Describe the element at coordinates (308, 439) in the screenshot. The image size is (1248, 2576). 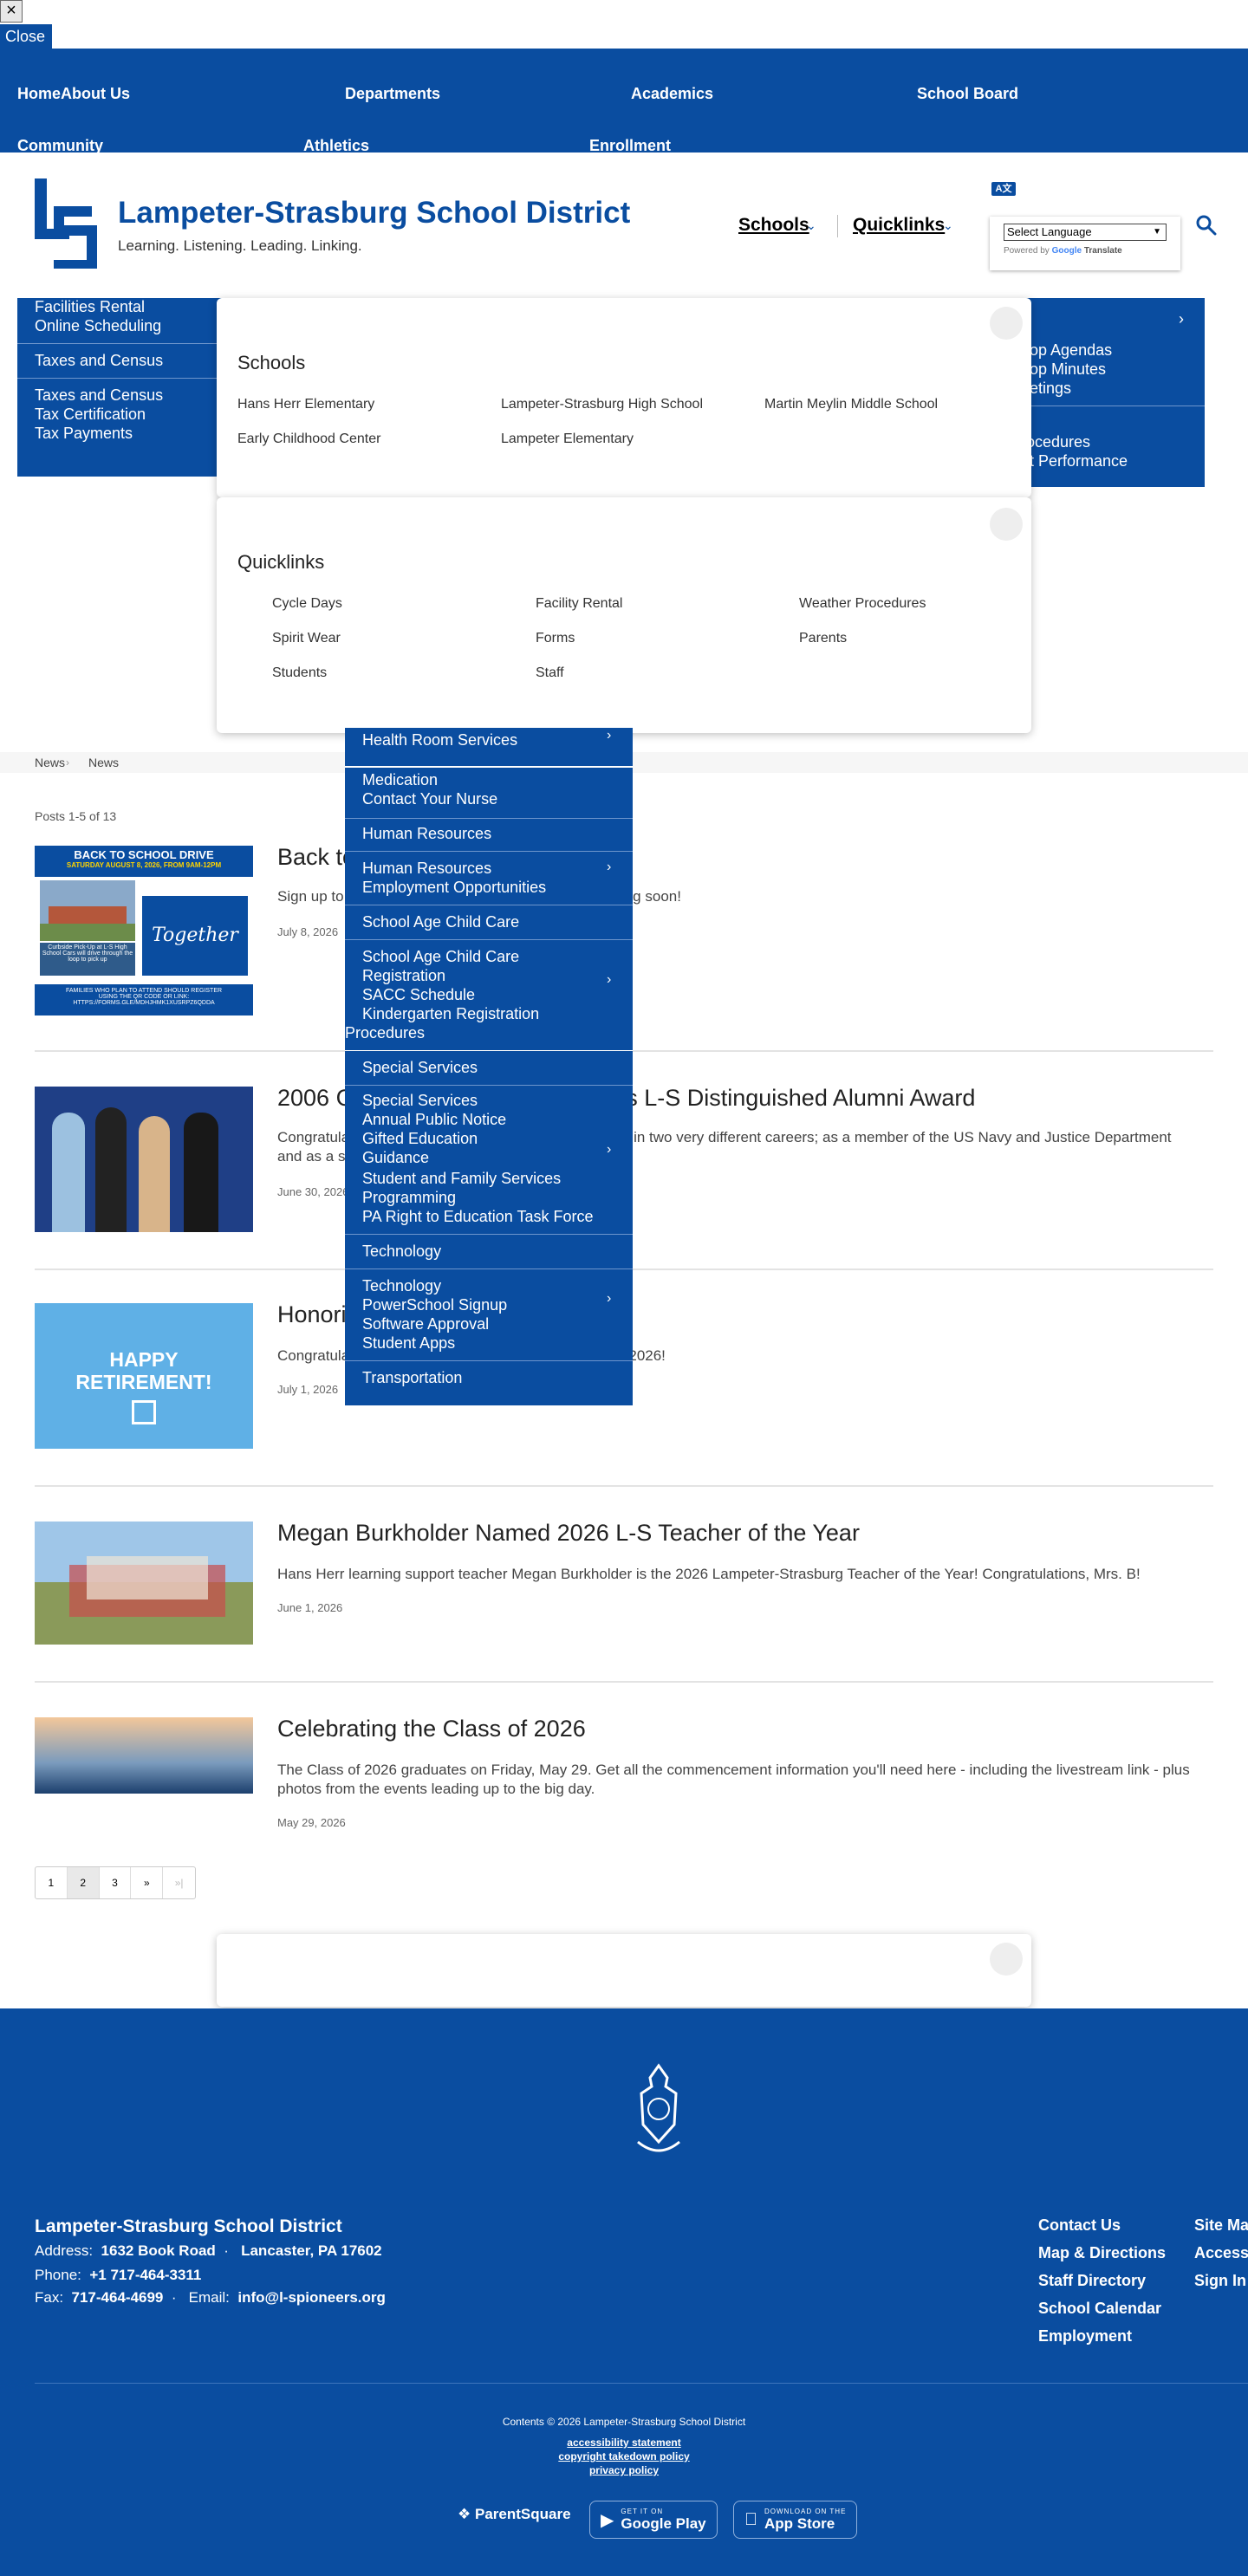
I see `school-link-early-childhood: Early Childhood Center` at that location.